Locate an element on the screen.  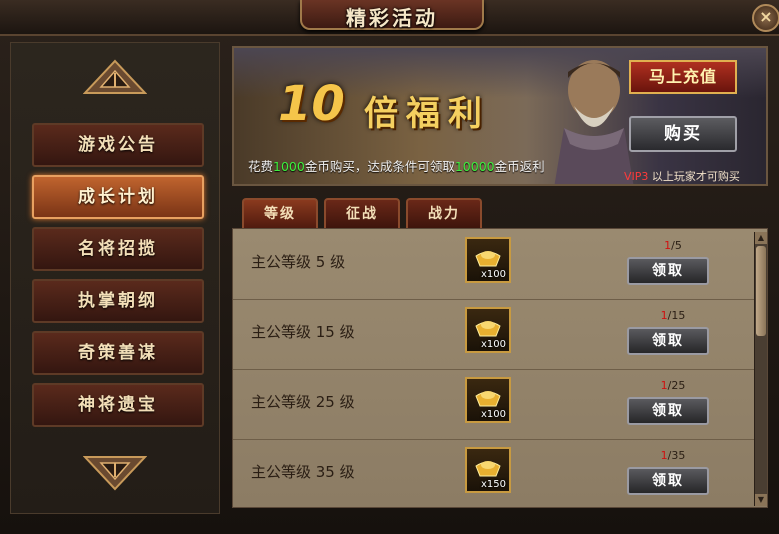
list-item: 主公等级 15 级 x100 1/15 领取 is located at coordinates (495, 334).